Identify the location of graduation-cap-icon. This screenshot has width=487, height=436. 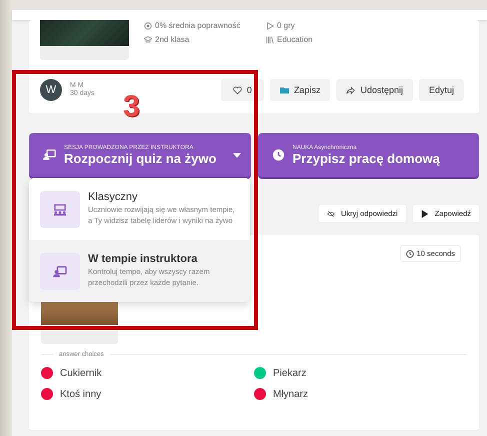
(148, 40).